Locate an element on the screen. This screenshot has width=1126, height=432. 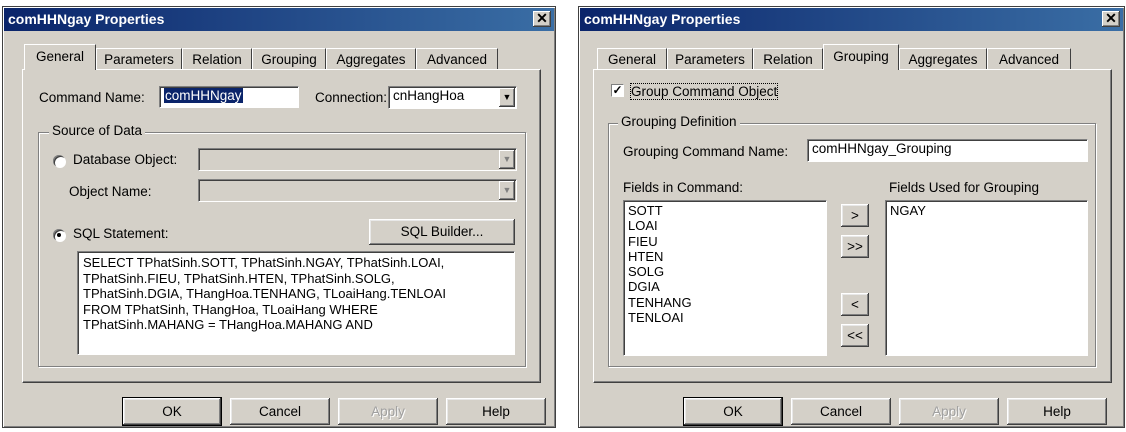
right-tab-aggregates: Aggregates is located at coordinates (943, 59).